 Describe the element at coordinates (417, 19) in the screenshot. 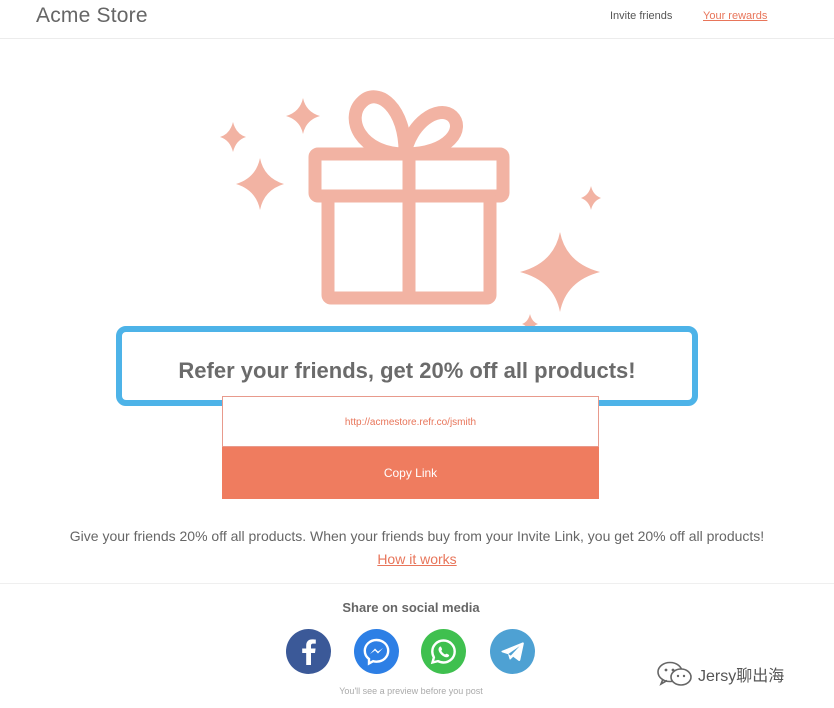

I see `top-header: Acme Store Invite friends Your rewards` at that location.